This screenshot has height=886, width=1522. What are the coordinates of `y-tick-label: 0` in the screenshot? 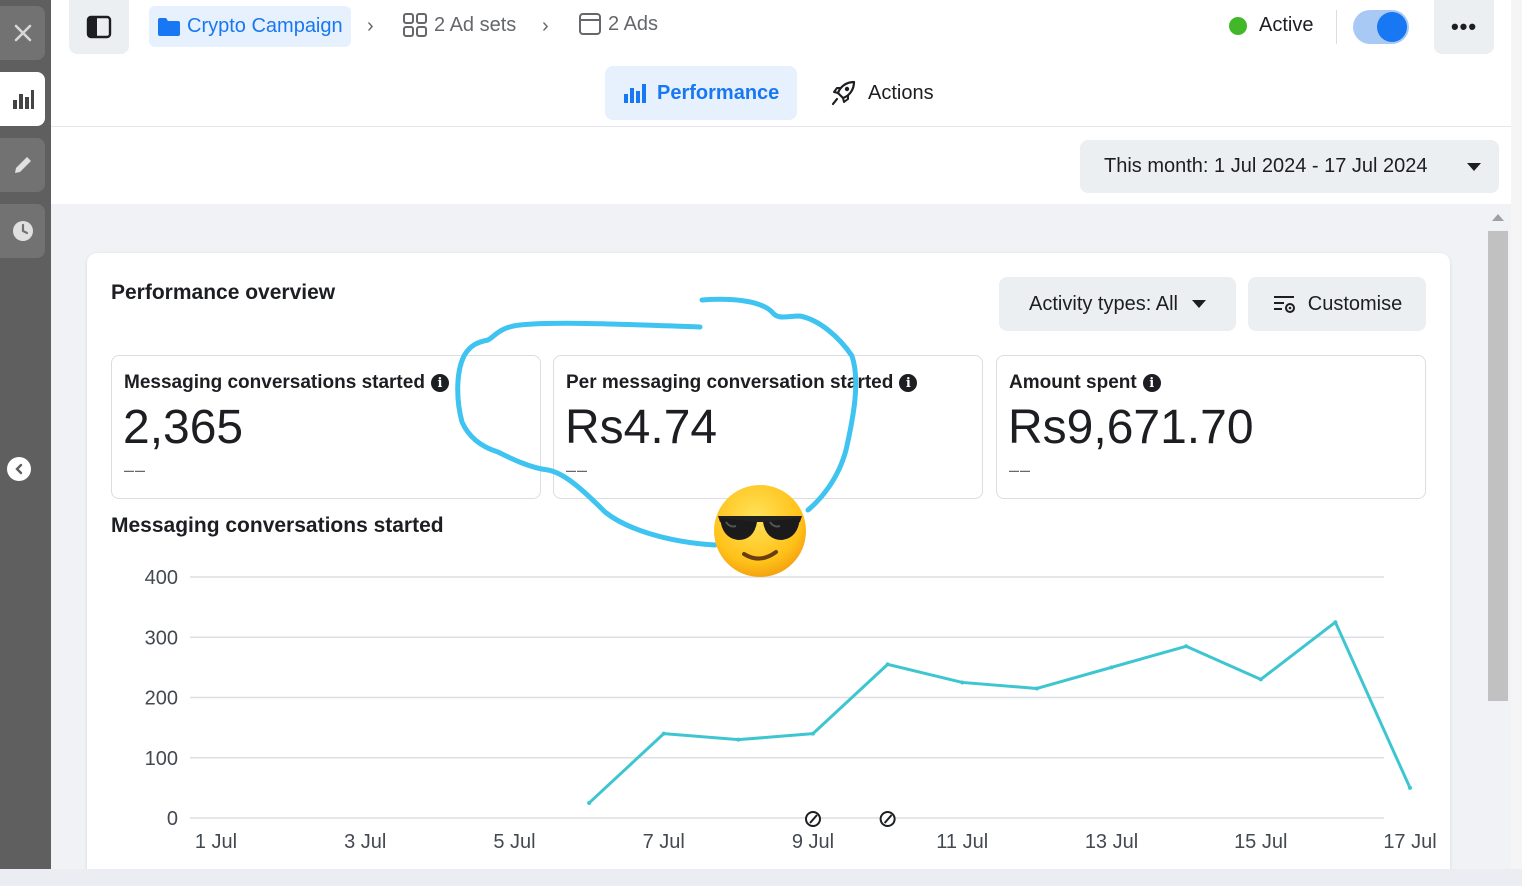 It's located at (172, 819).